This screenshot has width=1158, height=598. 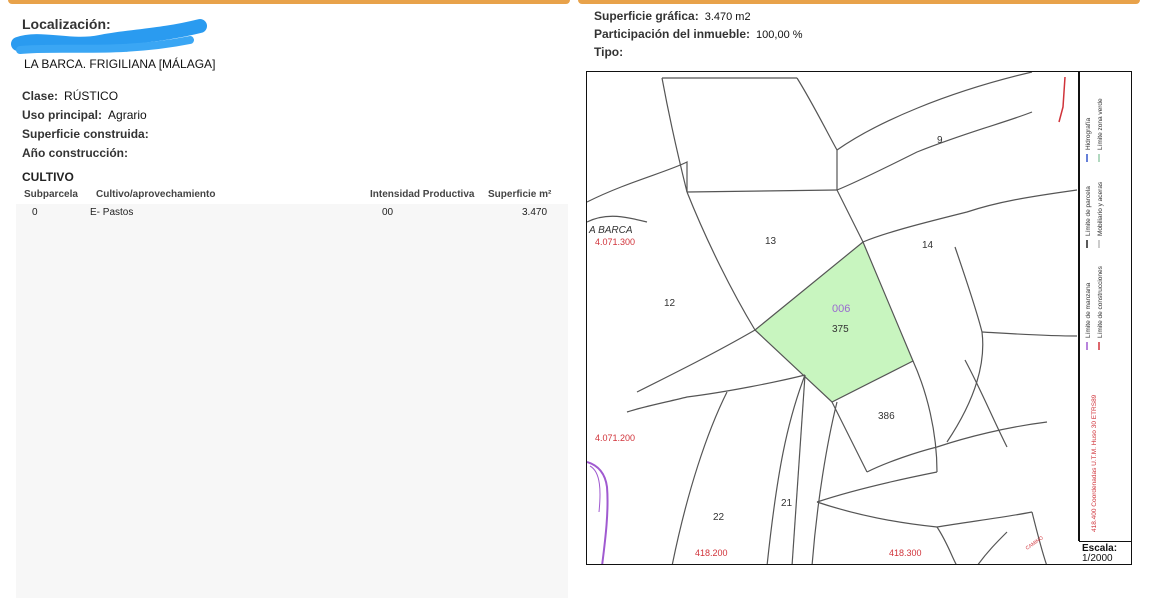 What do you see at coordinates (91, 96) in the screenshot?
I see `clase-value: RÚSTICO` at bounding box center [91, 96].